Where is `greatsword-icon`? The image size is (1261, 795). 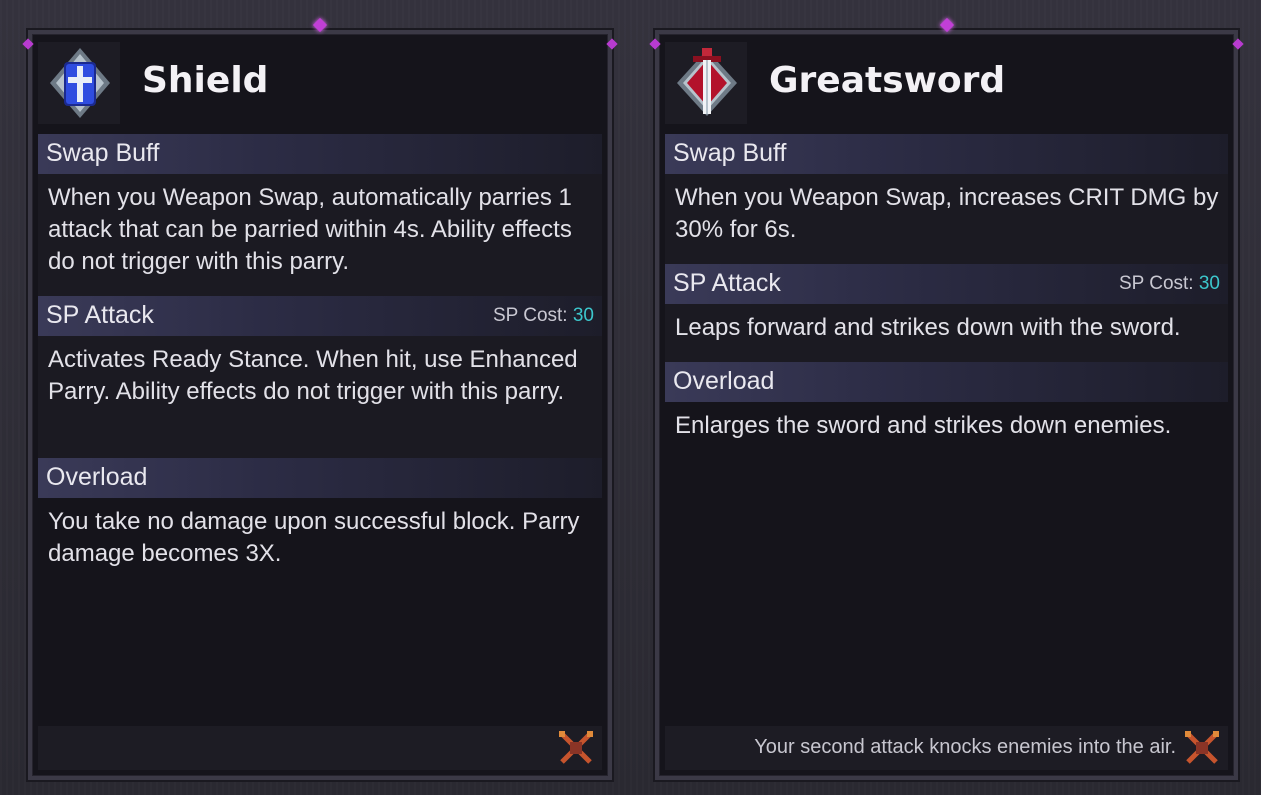
greatsword-icon is located at coordinates (706, 83).